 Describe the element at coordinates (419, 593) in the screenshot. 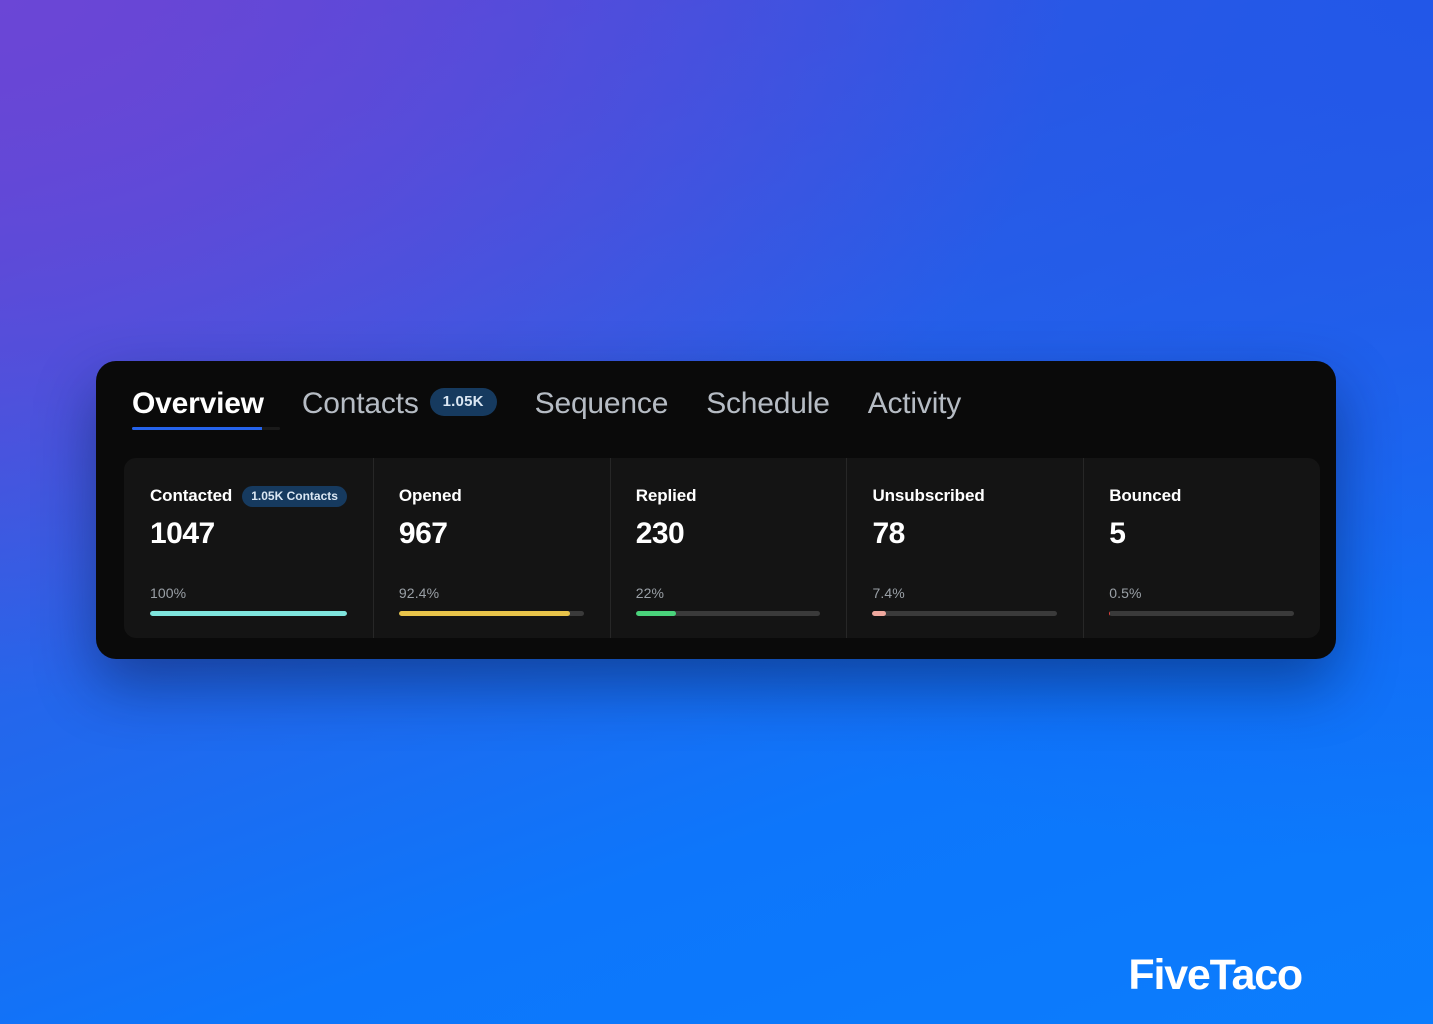

I see `stat-percent-label: 92.4%` at that location.